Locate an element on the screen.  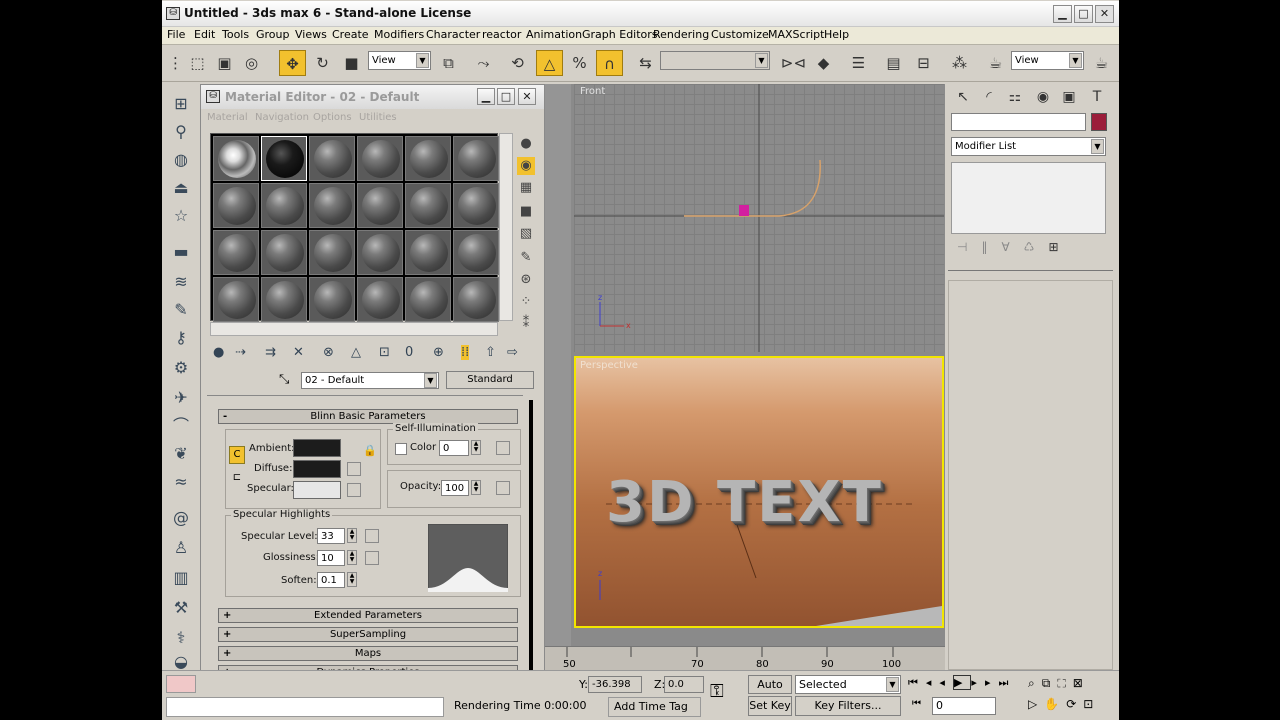
material-type-button: Standard is located at coordinates (490, 380).